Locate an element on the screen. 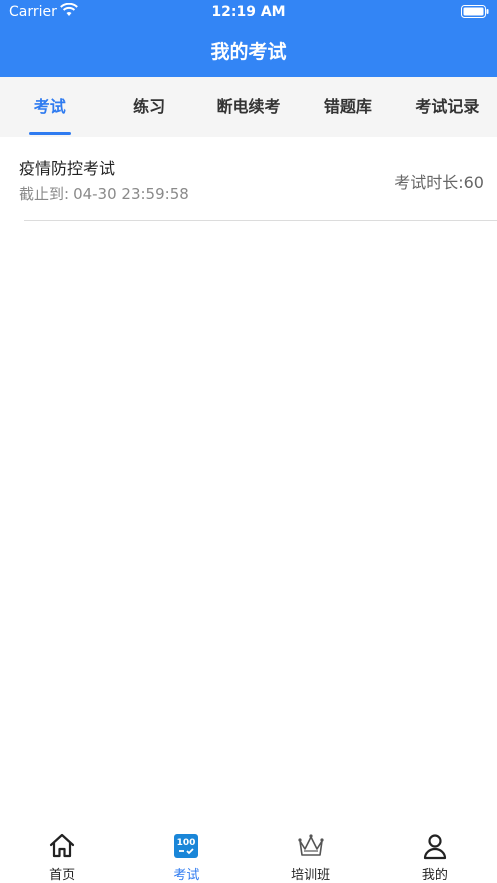 The width and height of the screenshot is (497, 883). tab-practice: 练习 is located at coordinates (148, 107).